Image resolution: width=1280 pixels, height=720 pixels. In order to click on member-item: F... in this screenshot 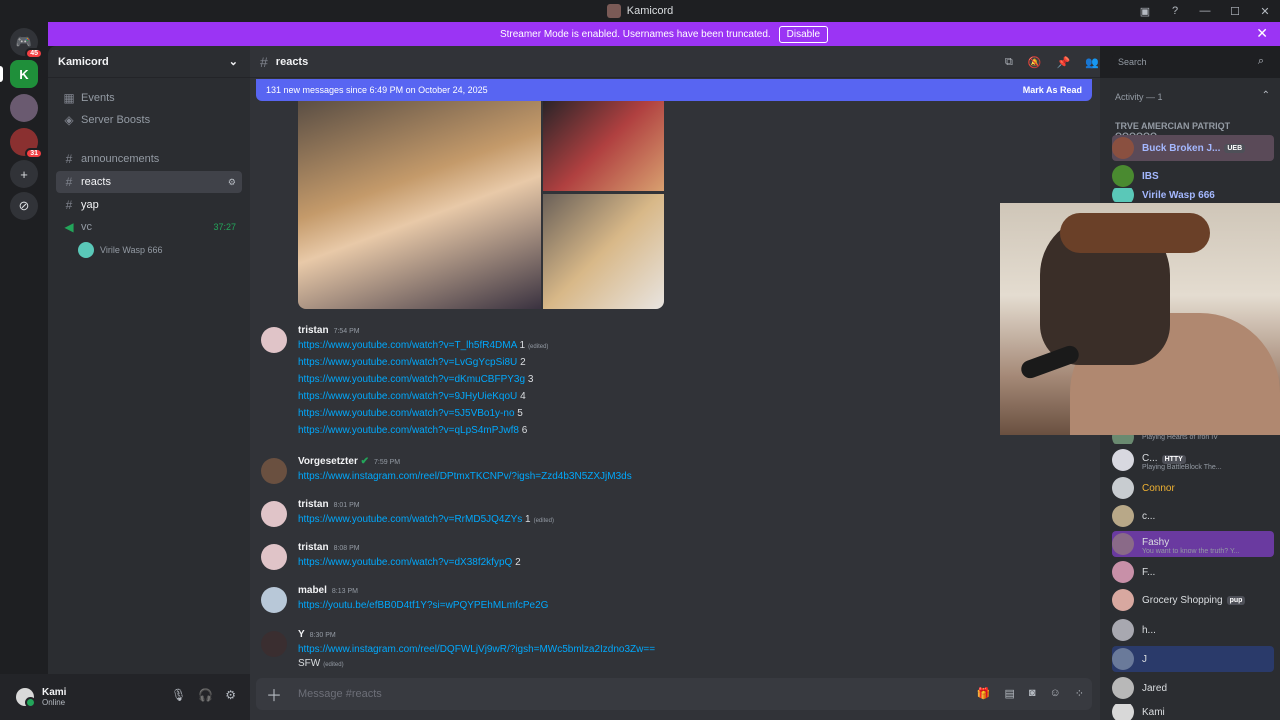, I will do `click(1193, 572)`.